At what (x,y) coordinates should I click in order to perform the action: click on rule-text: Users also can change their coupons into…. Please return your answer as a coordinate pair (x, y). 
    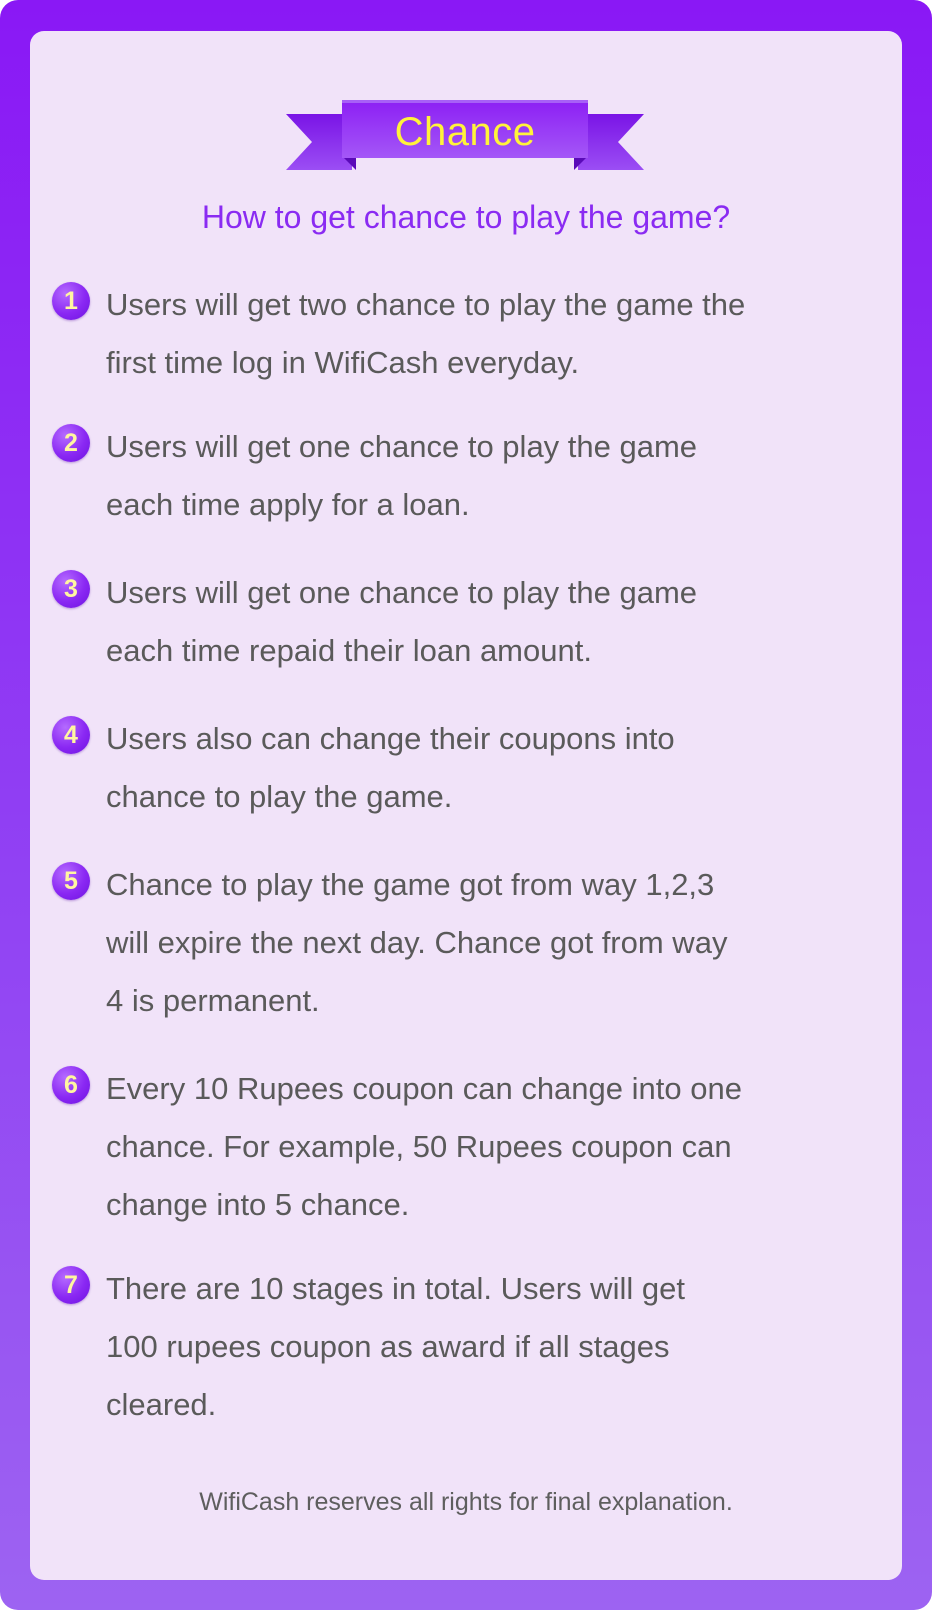
    Looking at the image, I should click on (390, 767).